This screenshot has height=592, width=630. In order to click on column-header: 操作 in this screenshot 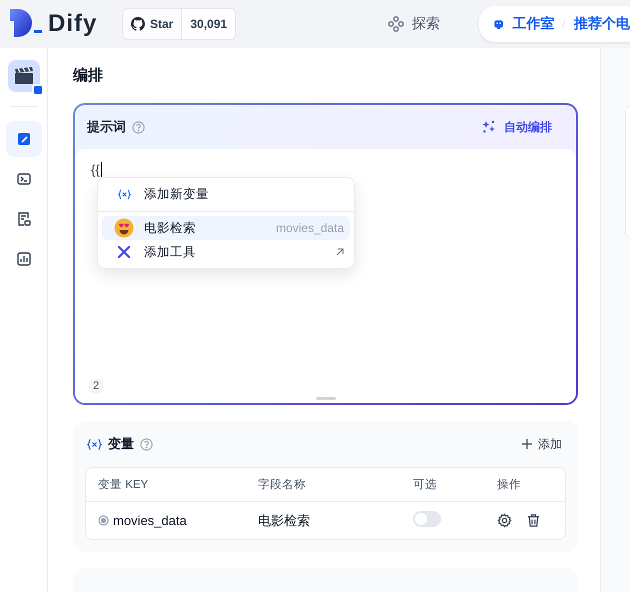, I will do `click(509, 485)`.